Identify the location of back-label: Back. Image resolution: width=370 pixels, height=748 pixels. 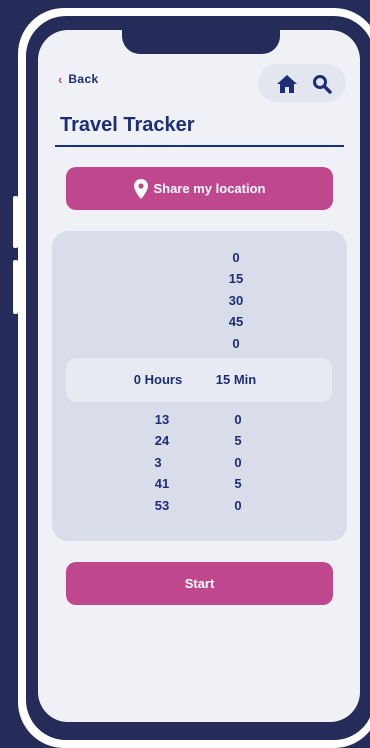
(83, 79).